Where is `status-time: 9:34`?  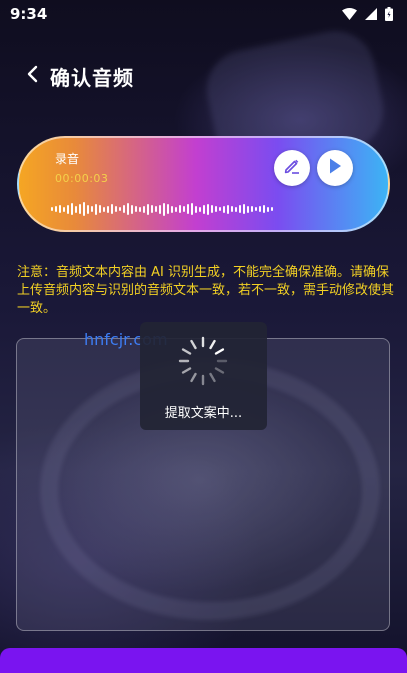
status-time: 9:34 is located at coordinates (29, 14).